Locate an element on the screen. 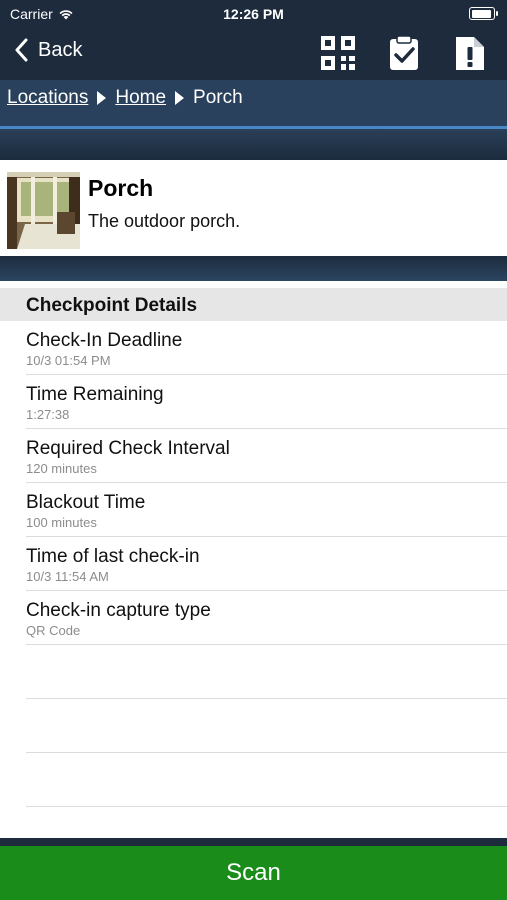 Image resolution: width=507 pixels, height=900 pixels. document-alert-icon is located at coordinates (470, 53).